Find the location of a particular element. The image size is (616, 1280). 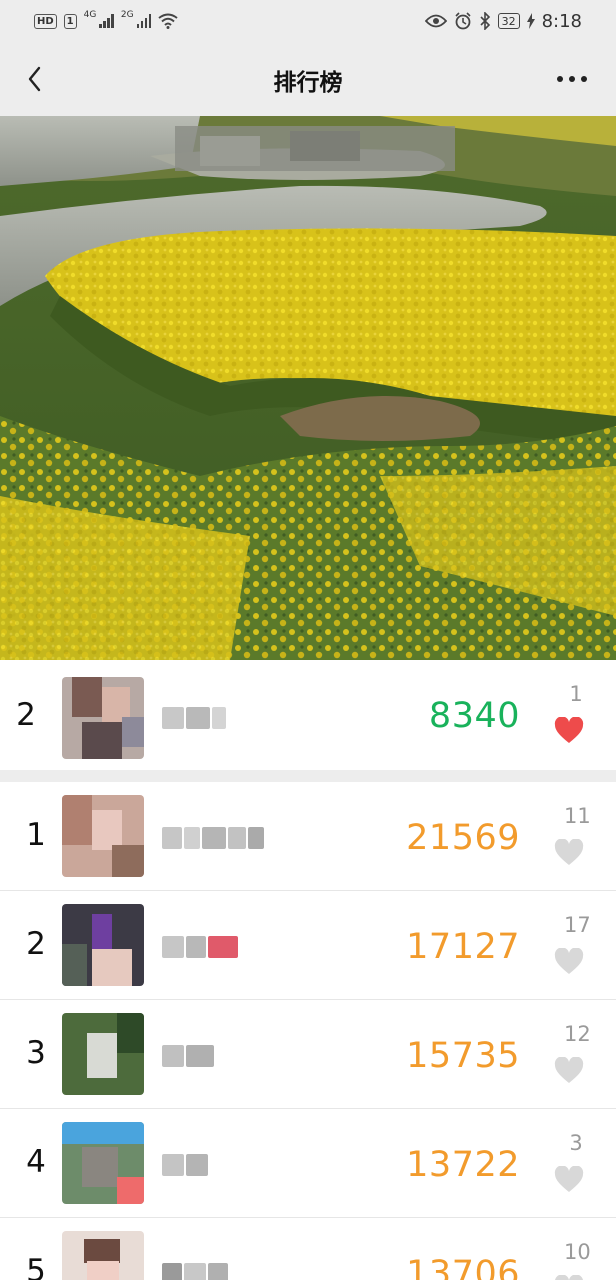

network-2g-label: 2G is located at coordinates (127, 15).